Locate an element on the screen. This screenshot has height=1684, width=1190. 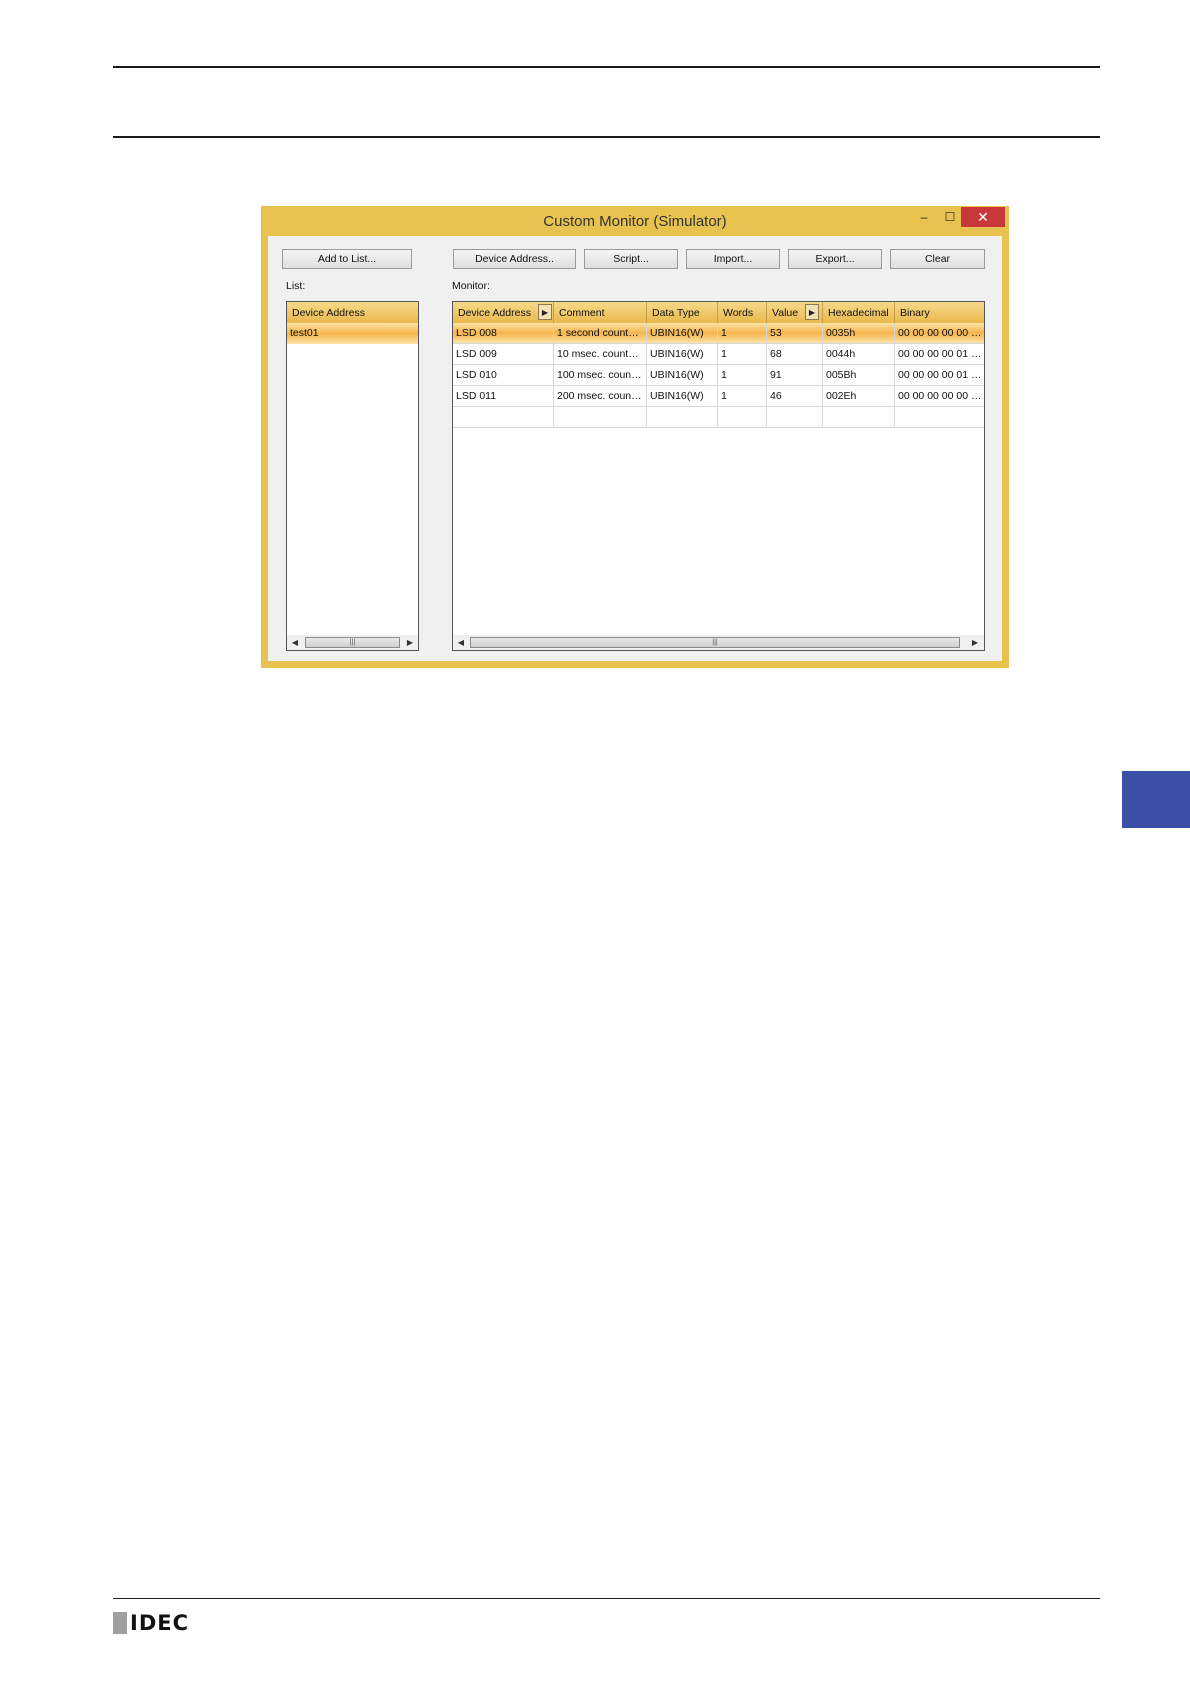
cell-hexadecimal: 002Eh is located at coordinates (859, 396).